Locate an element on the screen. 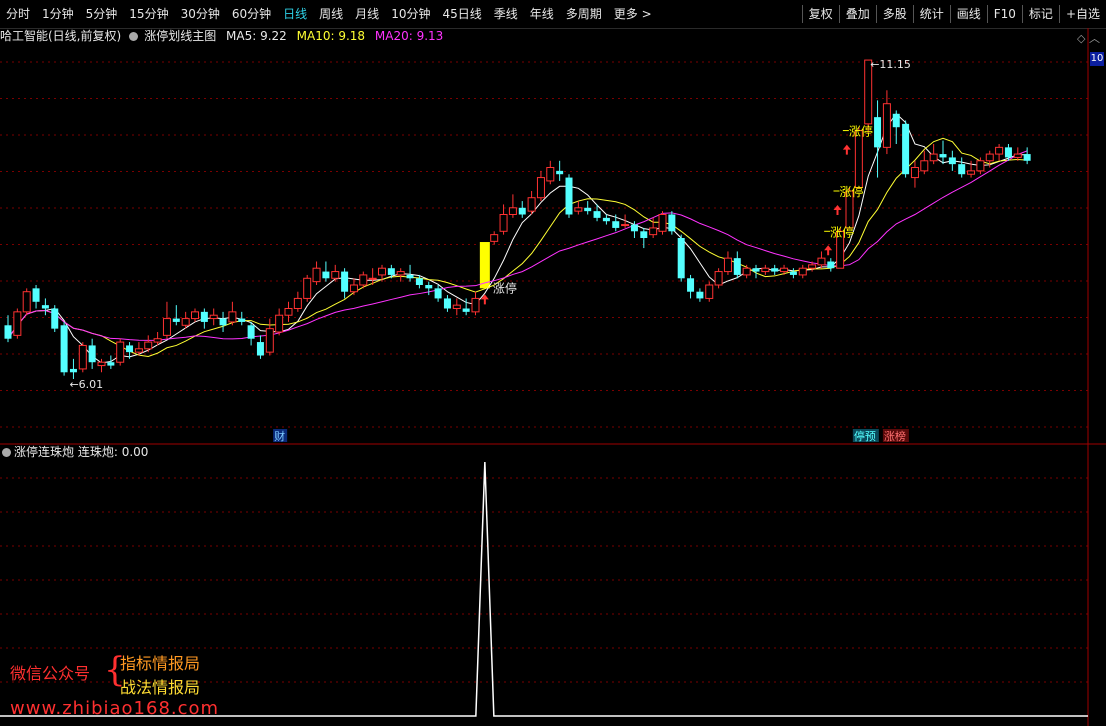  limitup-highlight-bar is located at coordinates (484, 265).